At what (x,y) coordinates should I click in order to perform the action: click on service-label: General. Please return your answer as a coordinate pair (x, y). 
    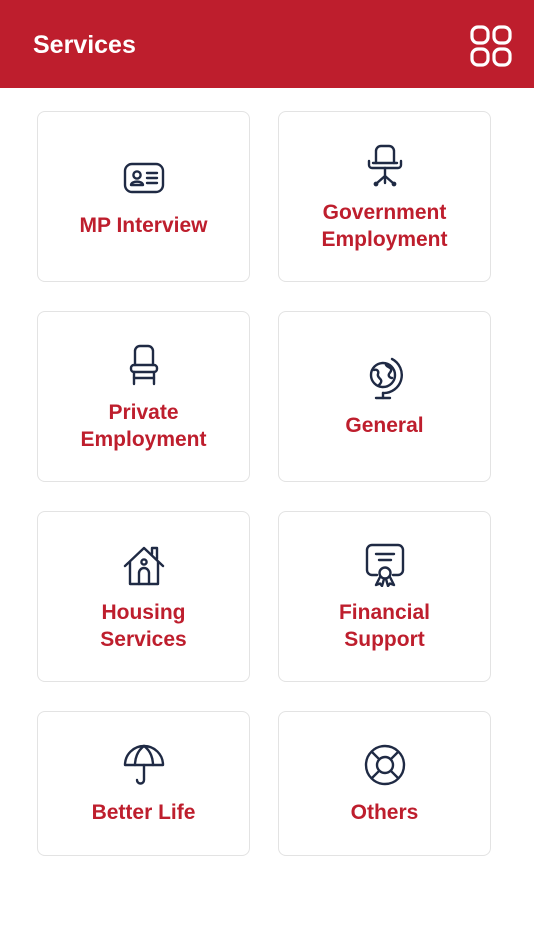
    Looking at the image, I should click on (384, 425).